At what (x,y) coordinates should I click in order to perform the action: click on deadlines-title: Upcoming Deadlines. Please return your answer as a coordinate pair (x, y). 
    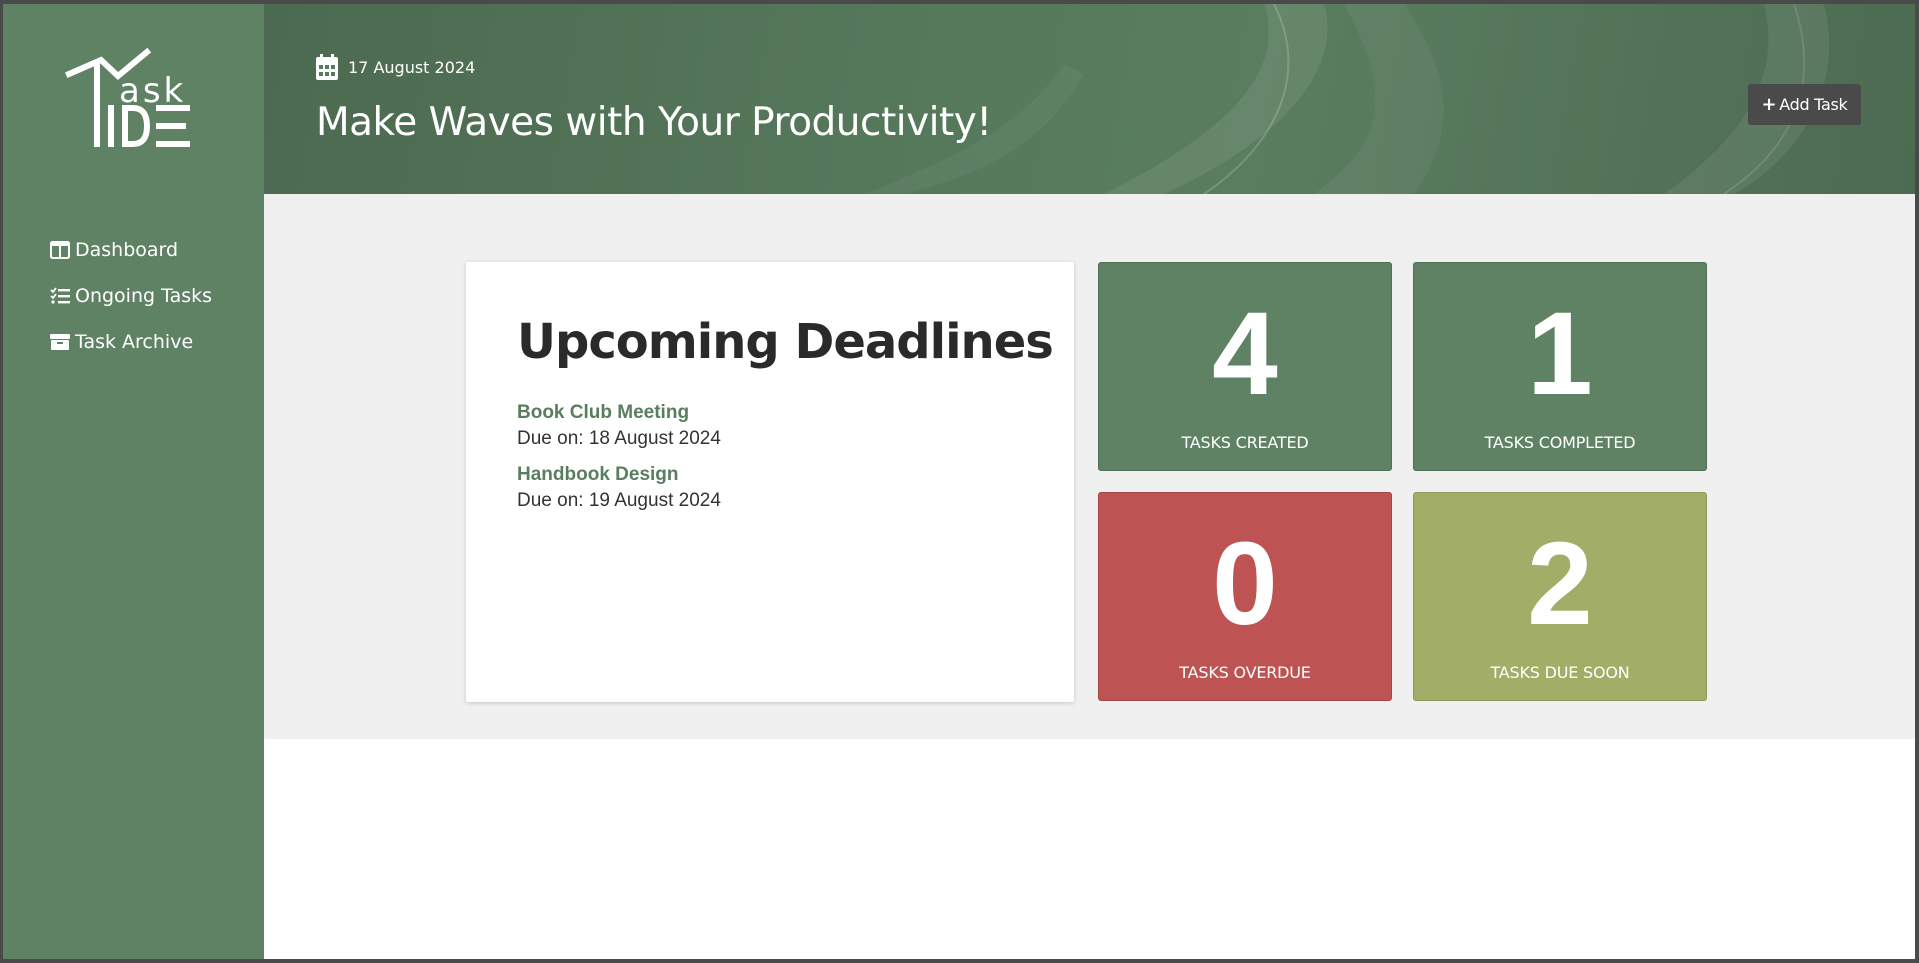
    Looking at the image, I should click on (785, 342).